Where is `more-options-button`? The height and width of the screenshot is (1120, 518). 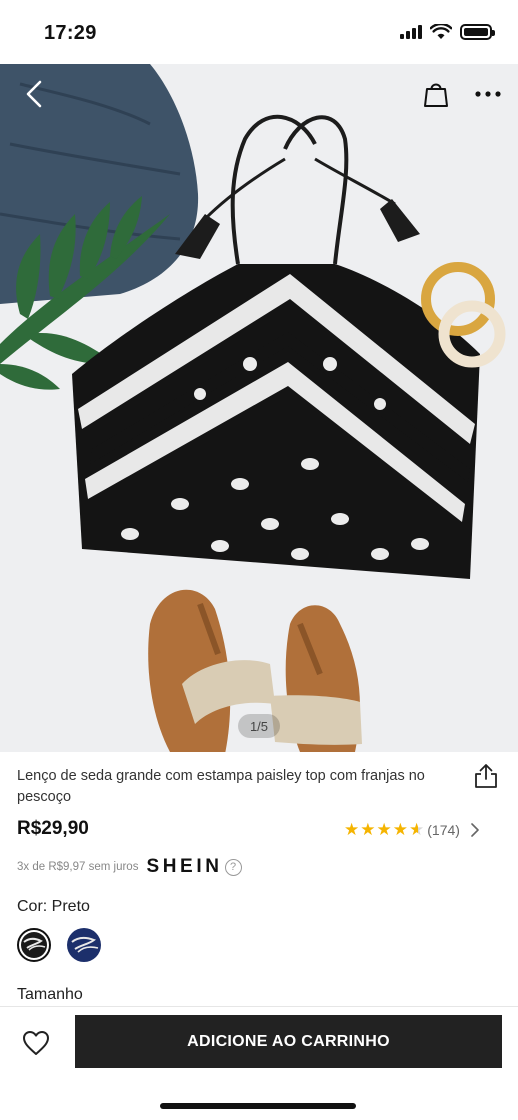
more-options-button is located at coordinates (488, 94).